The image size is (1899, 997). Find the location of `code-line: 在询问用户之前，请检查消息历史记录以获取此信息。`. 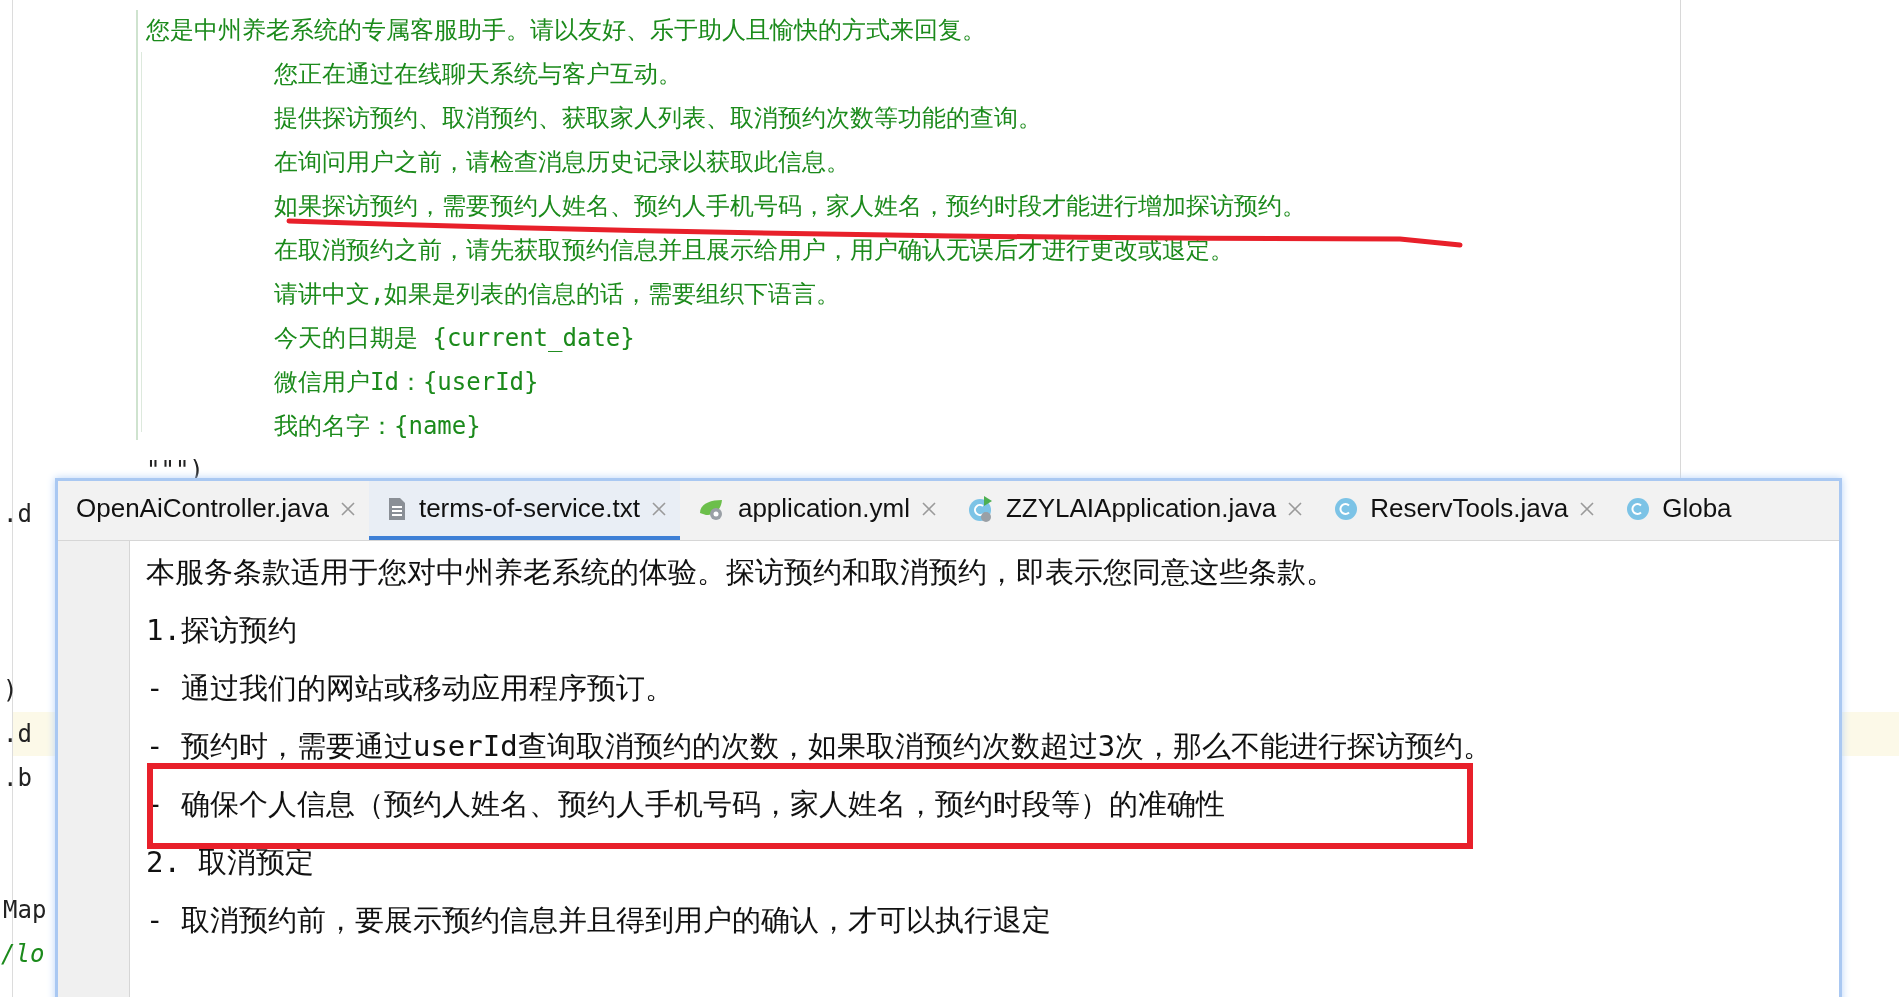

code-line: 在询问用户之前，请检查消息历史记录以获取此信息。 is located at coordinates (562, 162).